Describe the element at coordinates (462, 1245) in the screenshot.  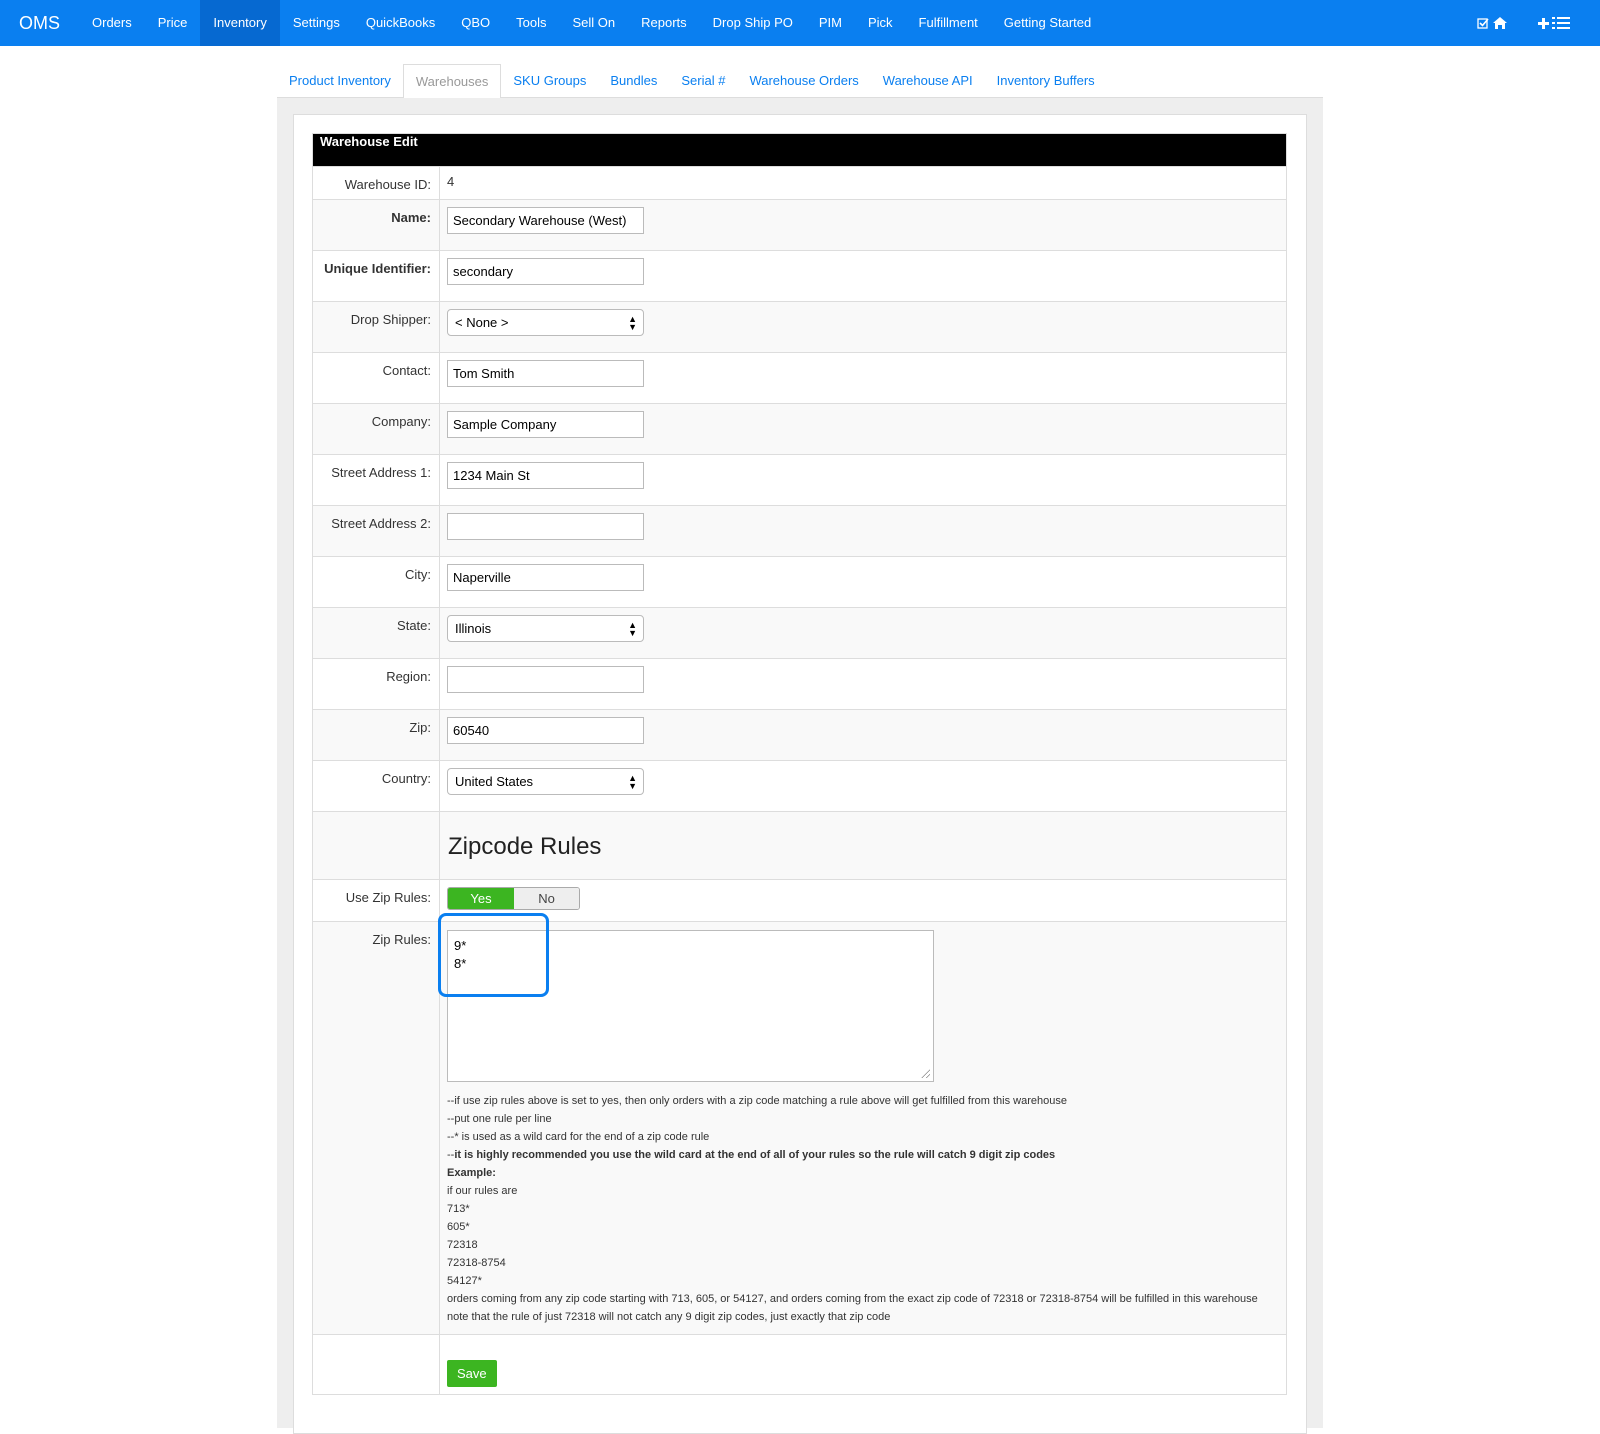
I see `example-rule: 72318` at that location.